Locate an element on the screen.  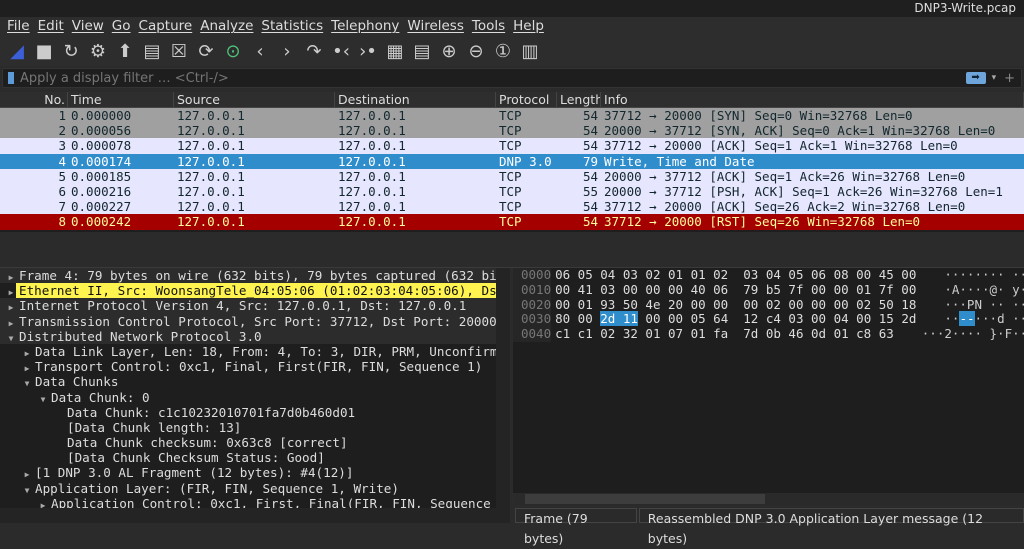
column-header-time: Time is located at coordinates (121, 99).